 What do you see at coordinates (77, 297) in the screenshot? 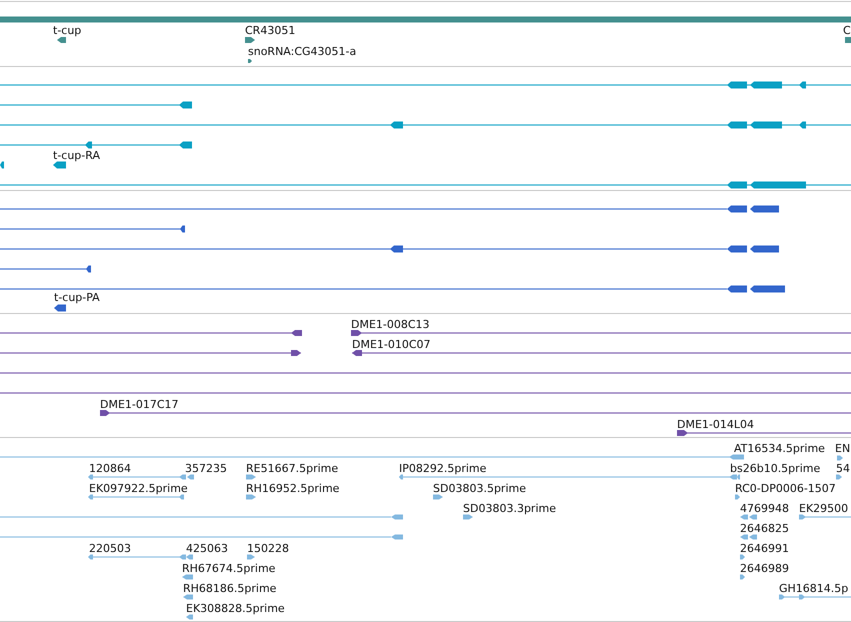
I see `feature-label: t-cup-PA` at bounding box center [77, 297].